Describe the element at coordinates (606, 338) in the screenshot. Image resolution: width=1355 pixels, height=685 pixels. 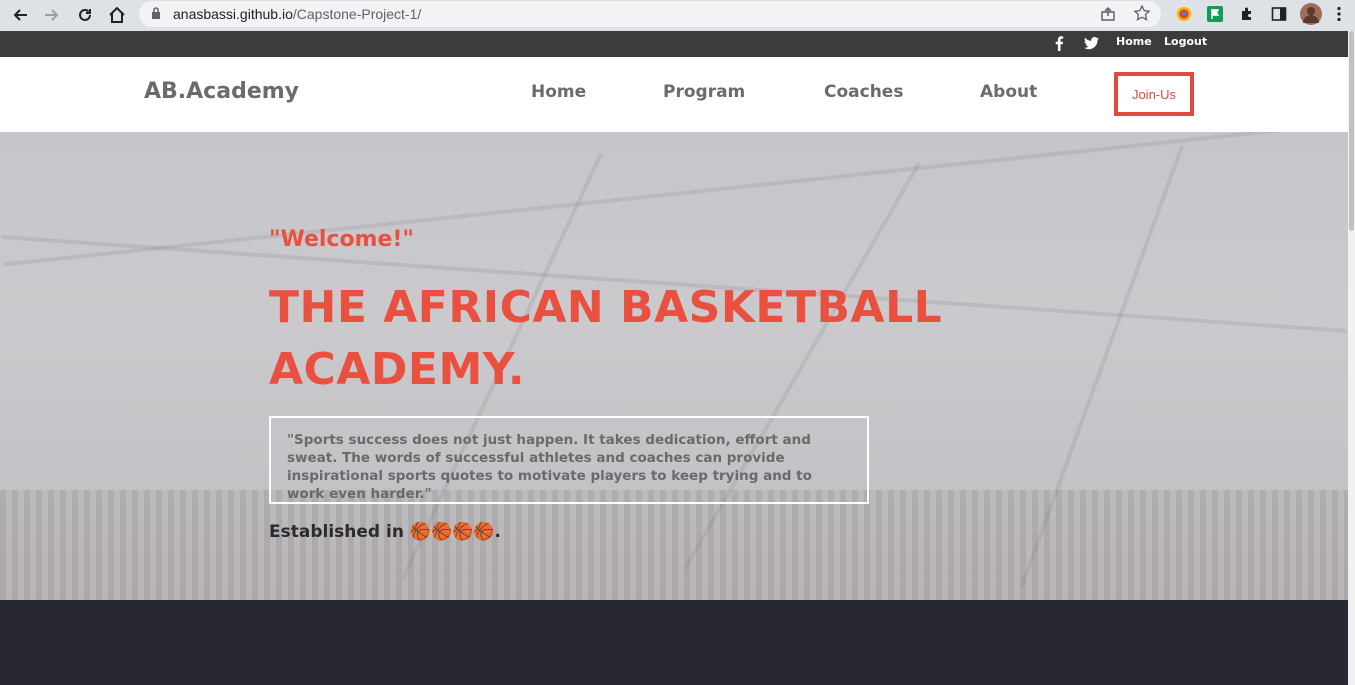
I see `hero-headline: THE AFRICAN BASKETBALL ACADEMY.` at that location.